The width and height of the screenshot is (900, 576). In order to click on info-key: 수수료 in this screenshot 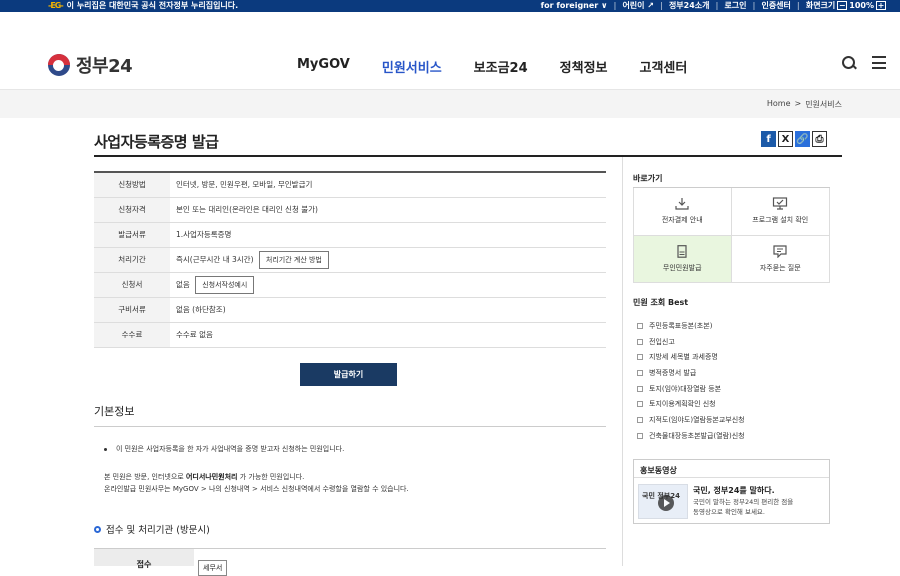, I will do `click(132, 335)`.